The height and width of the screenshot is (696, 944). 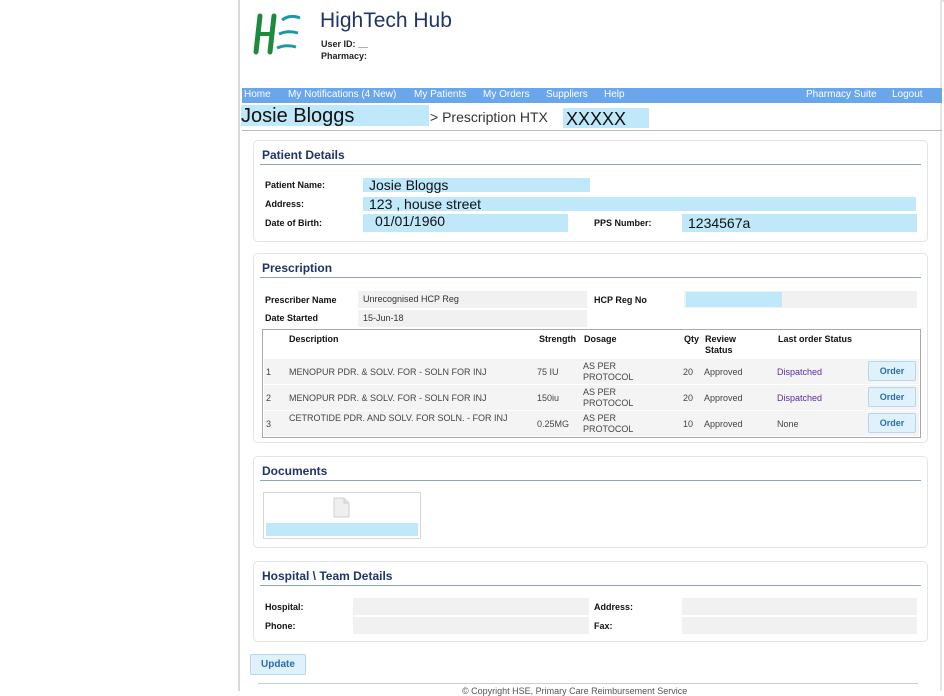 I want to click on col-description: Description, so click(x=314, y=339).